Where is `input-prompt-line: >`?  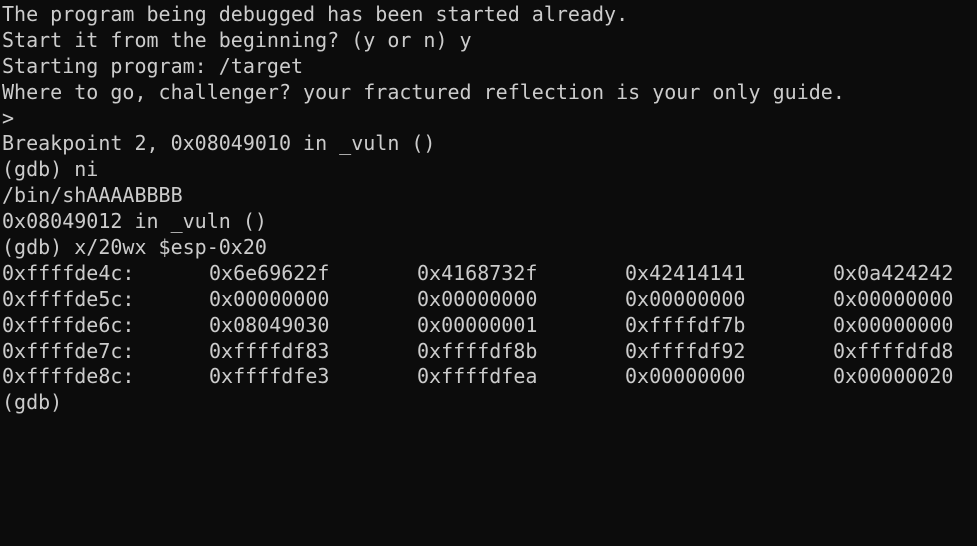 input-prompt-line: > is located at coordinates (8, 117).